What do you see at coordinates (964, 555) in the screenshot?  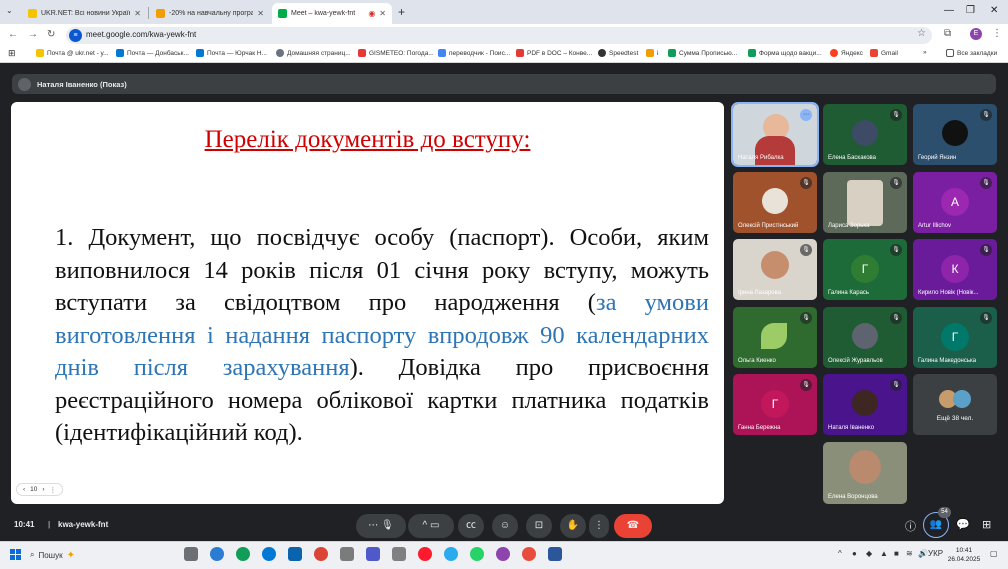 I see `taskbar-clock: 10:41 26.04.2025` at bounding box center [964, 555].